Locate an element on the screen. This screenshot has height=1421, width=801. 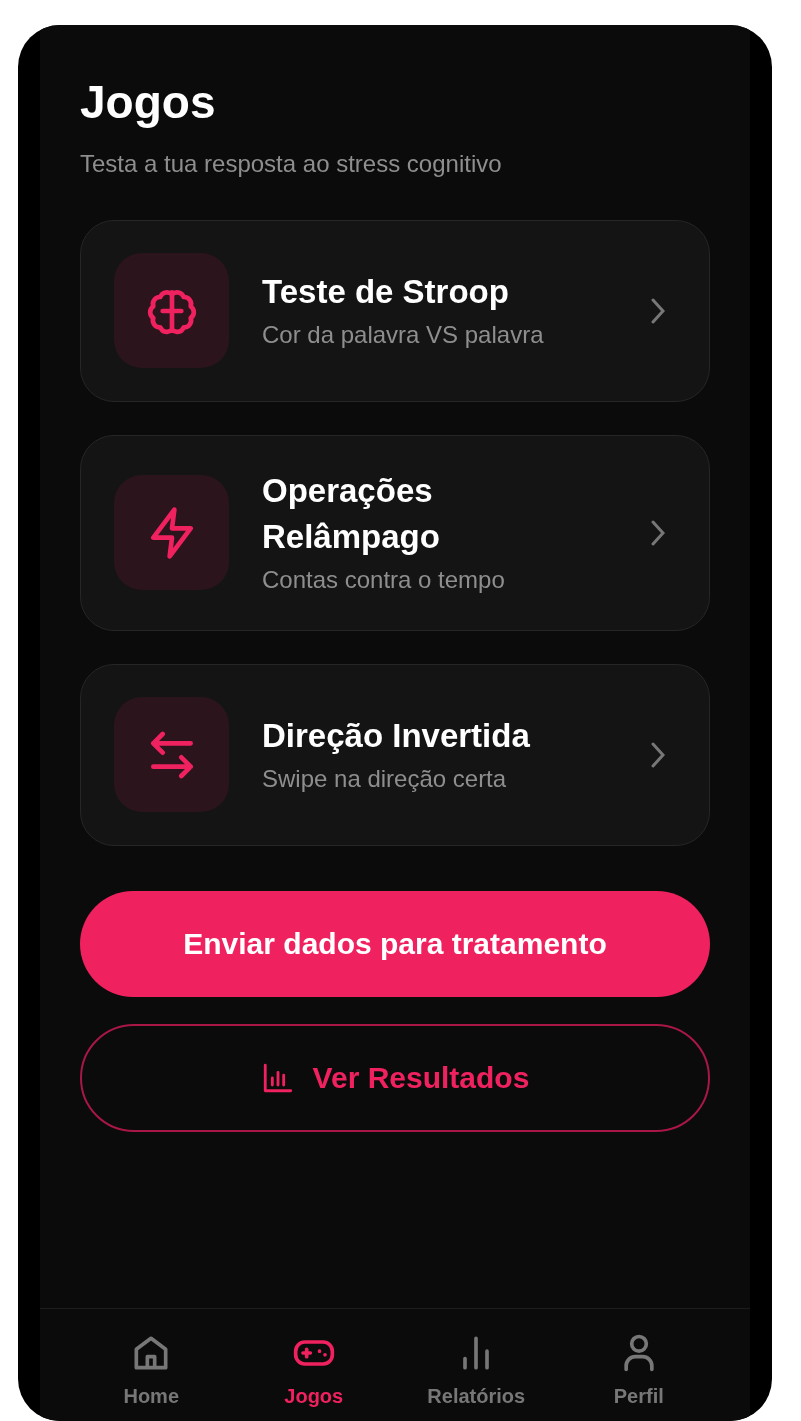
tab-bar-item: Perfil is located at coordinates (638, 1371).